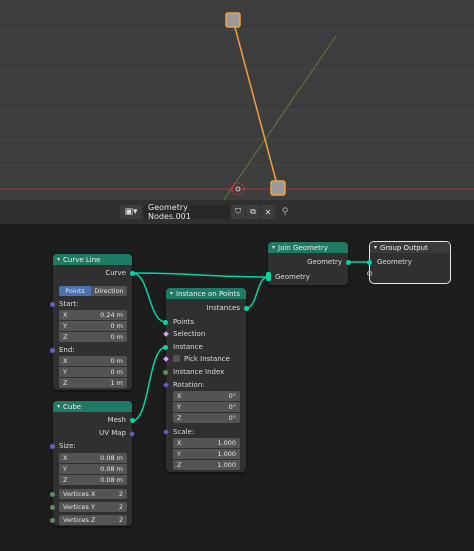 Image resolution: width=474 pixels, height=551 pixels. What do you see at coordinates (268, 276) in the screenshot?
I see `input-geometry-socket` at bounding box center [268, 276].